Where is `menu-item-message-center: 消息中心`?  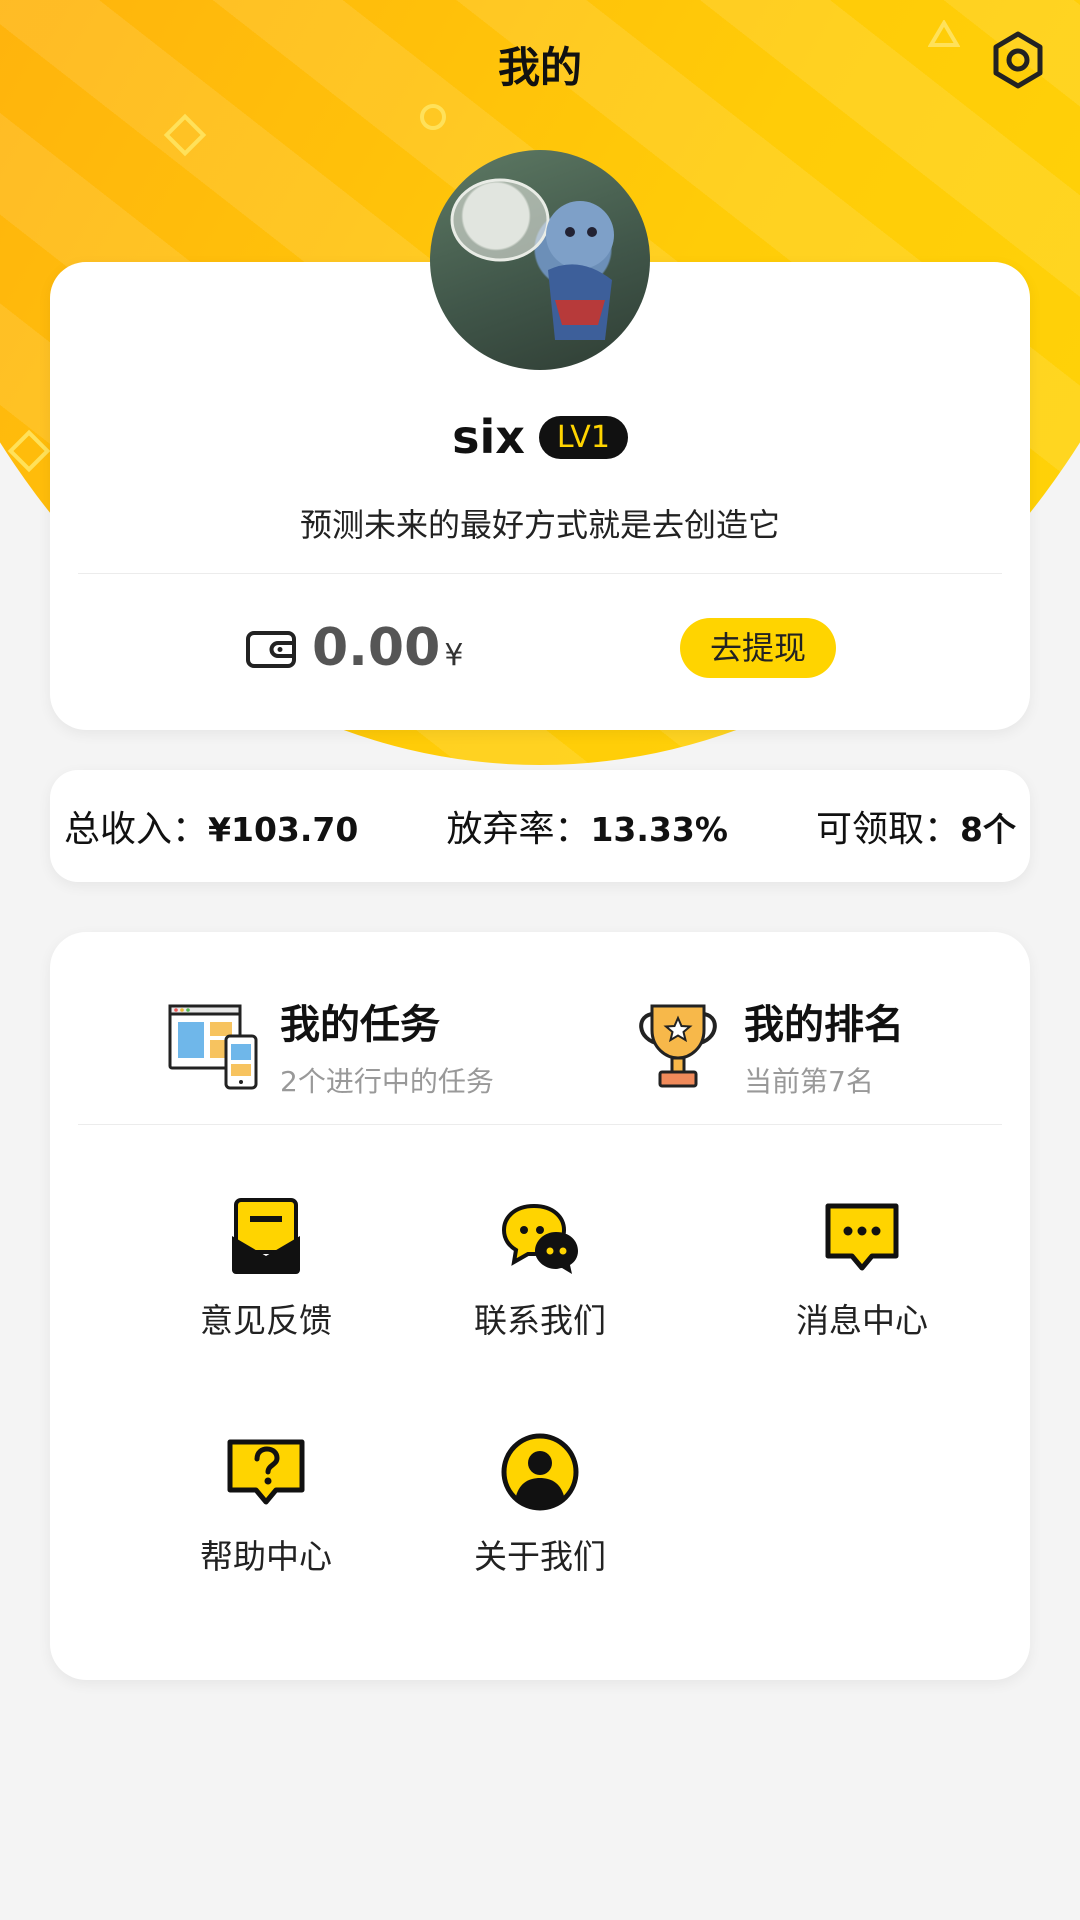
menu-item-message-center: 消息中心 is located at coordinates (862, 1269).